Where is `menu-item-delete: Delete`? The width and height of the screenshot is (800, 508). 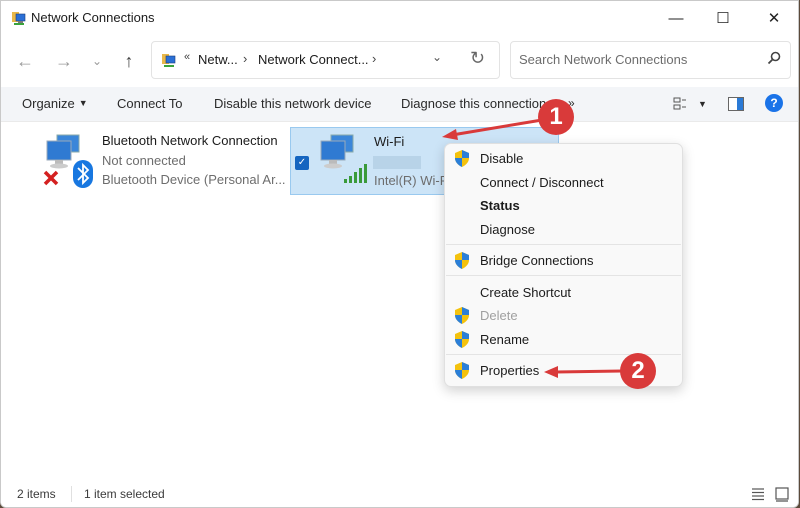
menu-item-delete: Delete is located at coordinates (563, 315).